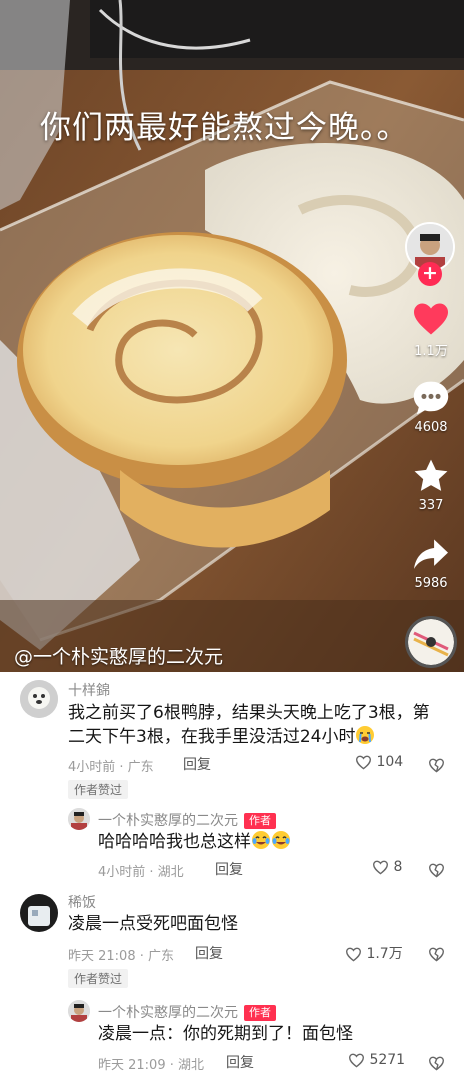  What do you see at coordinates (111, 767) in the screenshot?
I see `comment-time-location: 4小时前 · 广东` at bounding box center [111, 767].